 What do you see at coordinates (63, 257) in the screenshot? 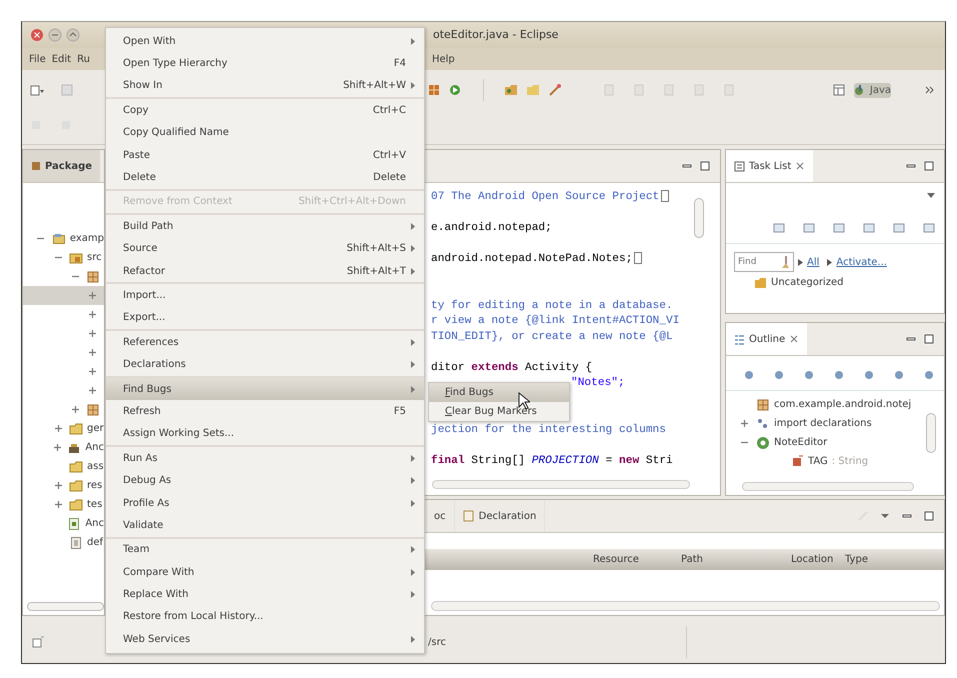
I see `tree-item: src` at bounding box center [63, 257].